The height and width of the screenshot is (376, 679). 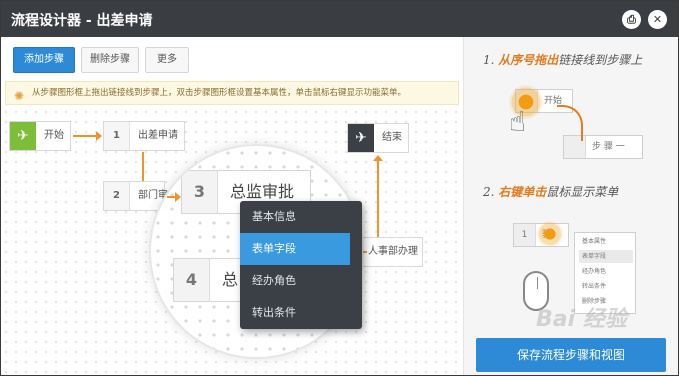 I want to click on click-point-icon, so click(x=550, y=234).